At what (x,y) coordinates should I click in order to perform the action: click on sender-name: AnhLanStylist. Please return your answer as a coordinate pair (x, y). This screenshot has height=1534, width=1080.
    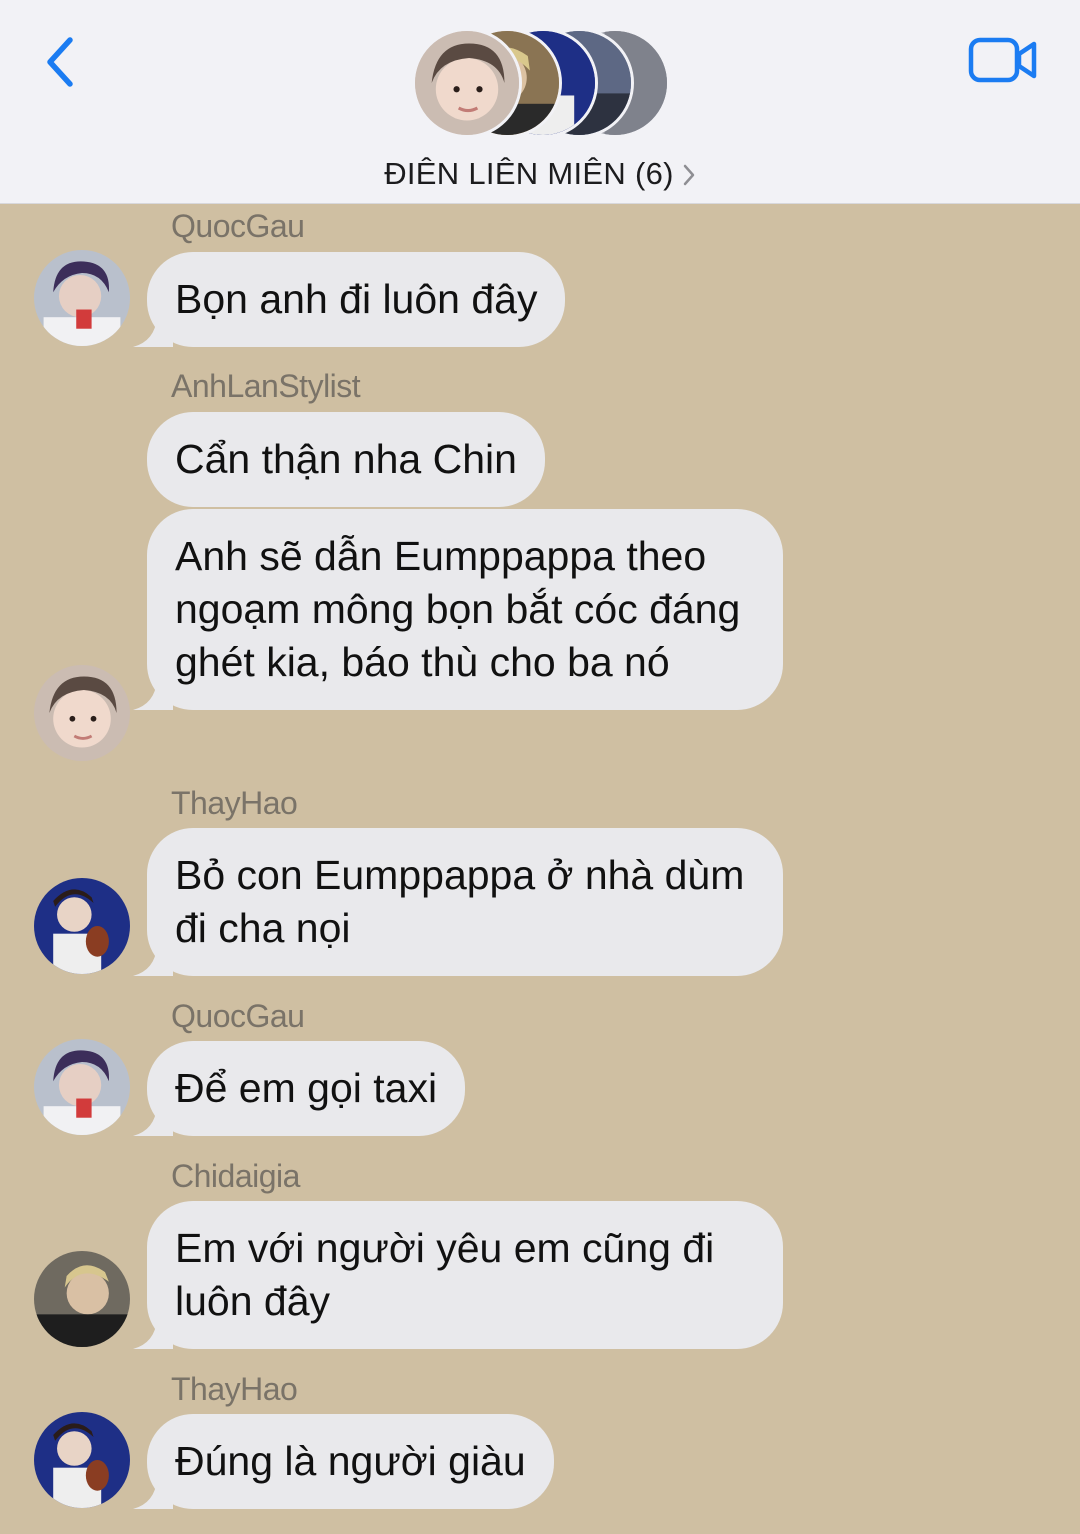
    Looking at the image, I should click on (266, 386).